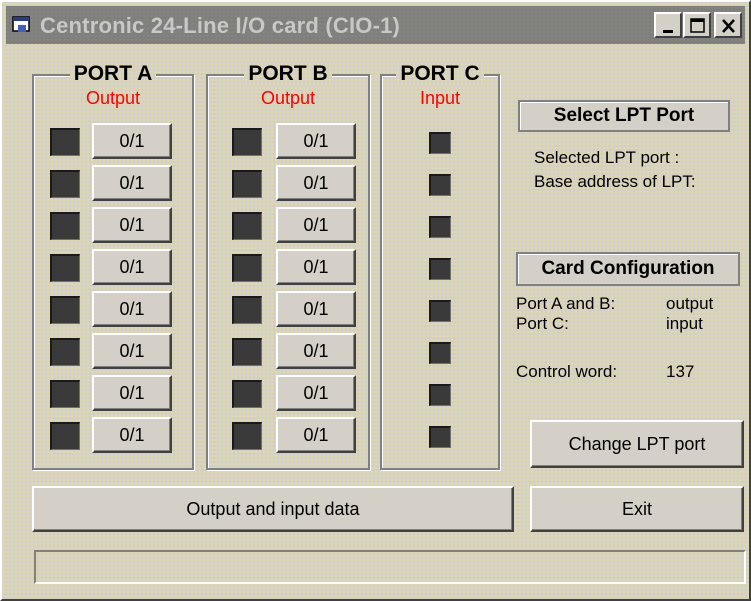 Image resolution: width=751 pixels, height=601 pixels. I want to click on port-c-mode: Input, so click(440, 98).